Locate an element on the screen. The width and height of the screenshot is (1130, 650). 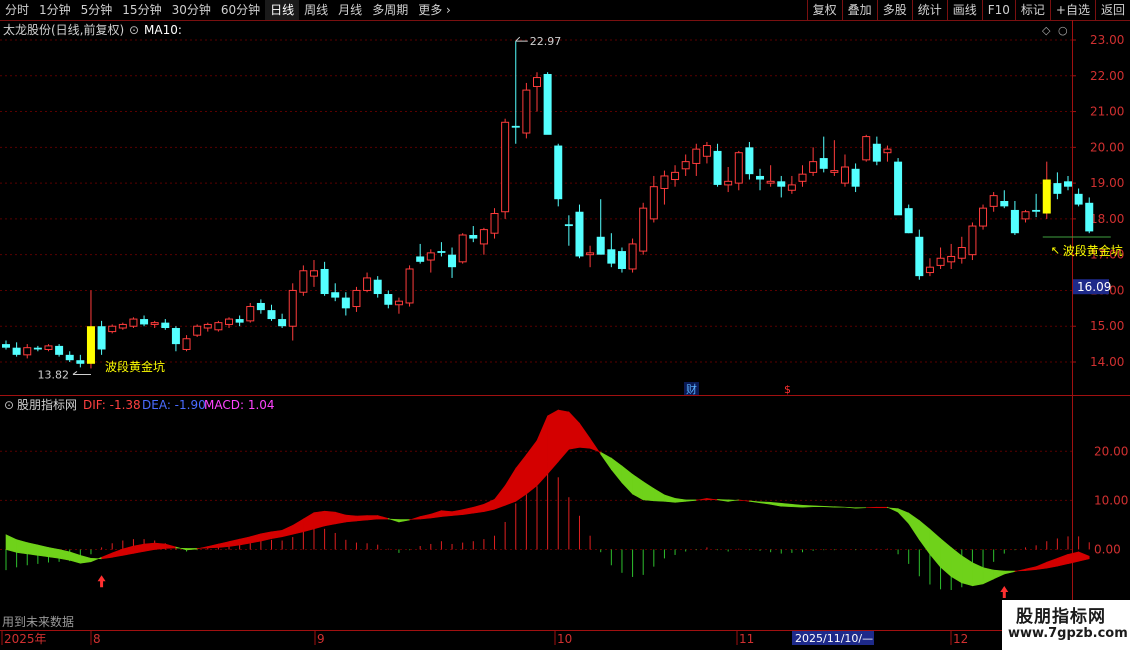
date-label: 2025年 is located at coordinates (25, 639).